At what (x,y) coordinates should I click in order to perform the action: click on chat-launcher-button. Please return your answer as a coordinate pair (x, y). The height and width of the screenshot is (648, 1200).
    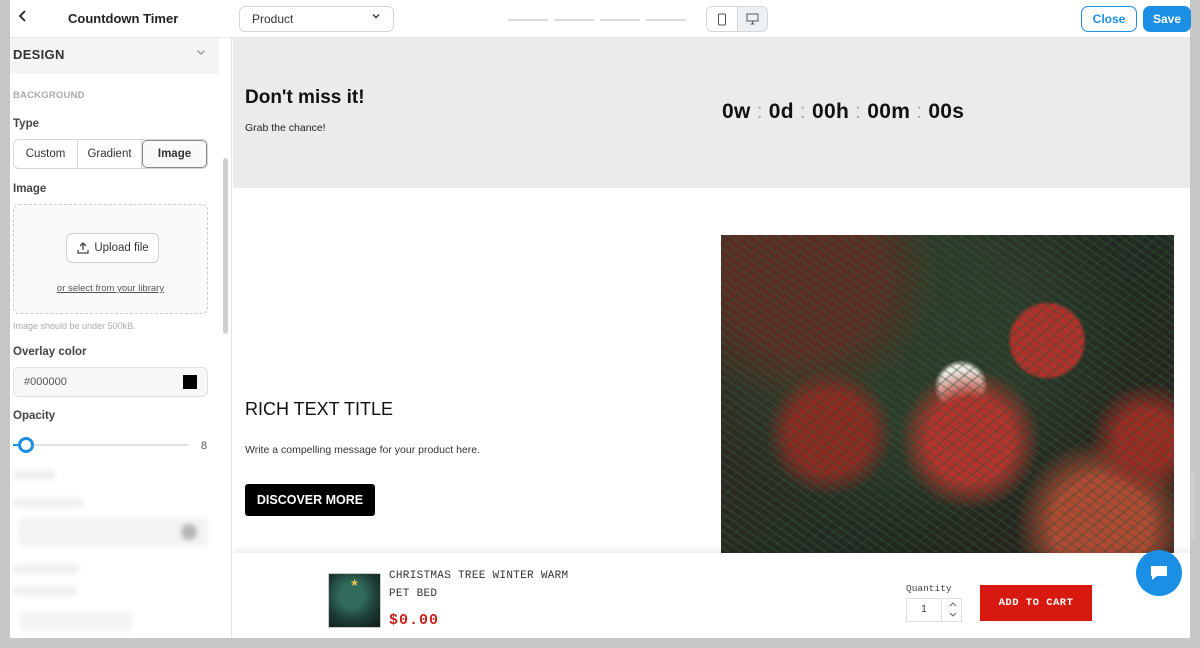
    Looking at the image, I should click on (1159, 573).